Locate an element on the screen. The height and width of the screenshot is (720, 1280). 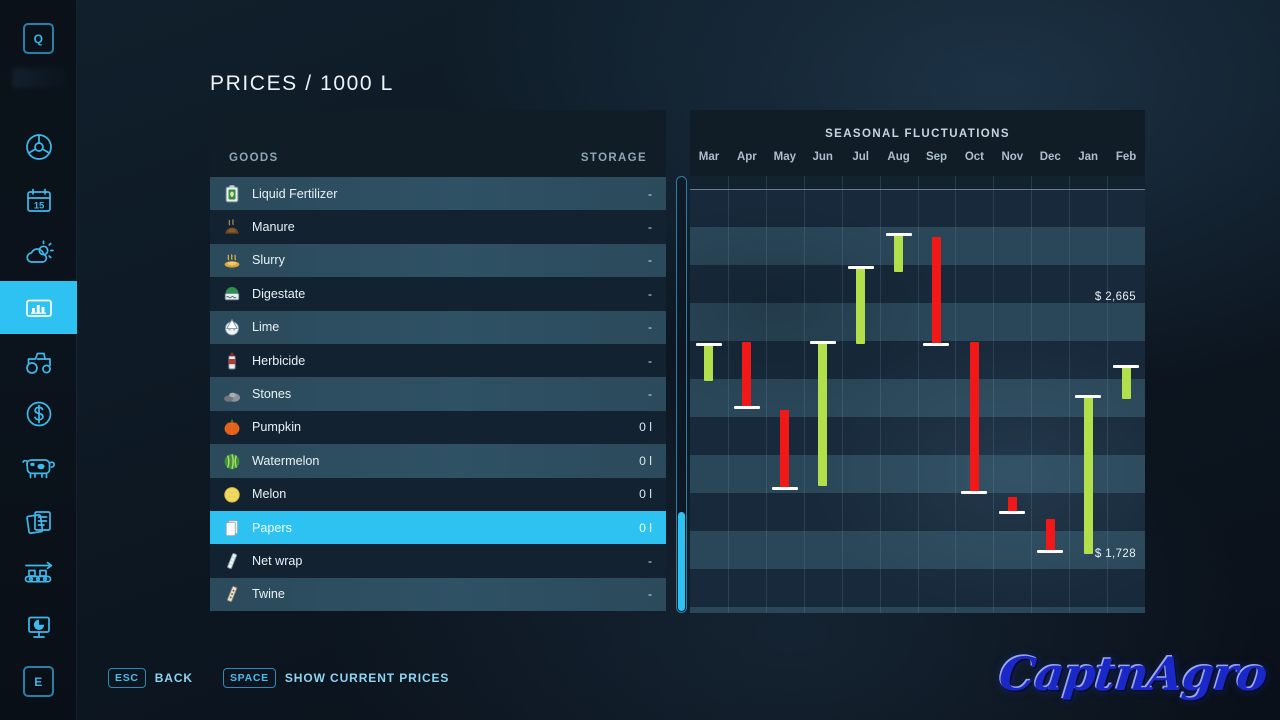
sidebar-item-steering-wheel is located at coordinates (38, 146).